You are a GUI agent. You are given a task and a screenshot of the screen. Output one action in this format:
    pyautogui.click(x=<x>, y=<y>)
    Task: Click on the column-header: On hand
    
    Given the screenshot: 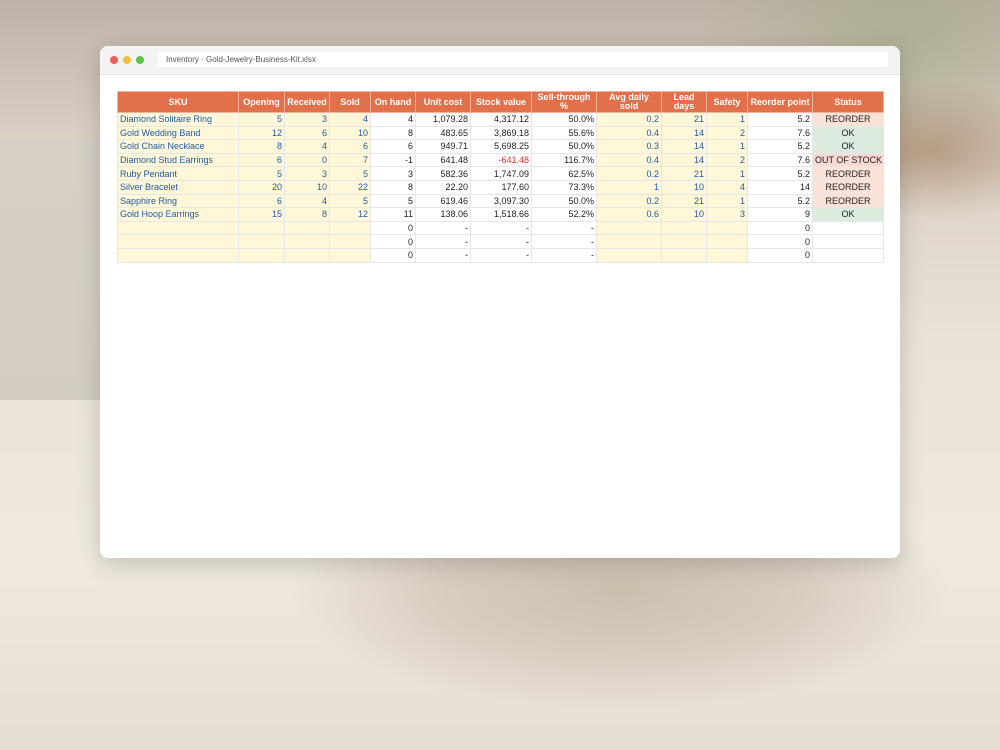 What is the action you would take?
    pyautogui.click(x=393, y=102)
    